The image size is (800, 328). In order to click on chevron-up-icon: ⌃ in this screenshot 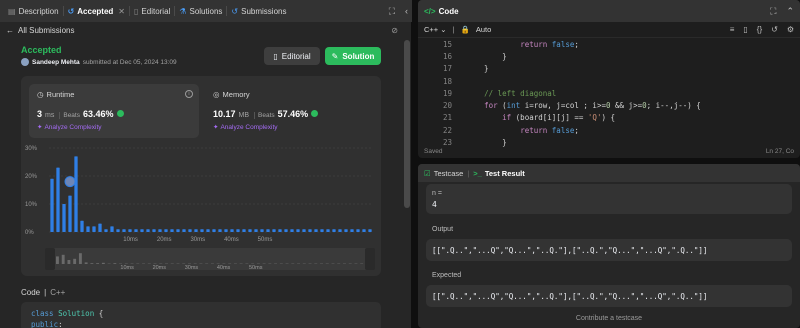, I will do `click(790, 11)`.